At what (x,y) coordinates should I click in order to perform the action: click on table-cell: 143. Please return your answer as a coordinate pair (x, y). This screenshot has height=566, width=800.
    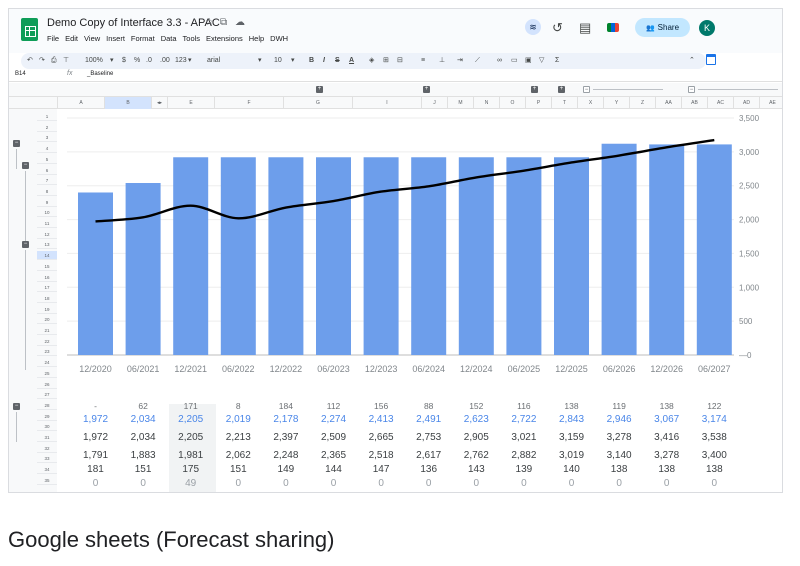
    Looking at the image, I should click on (476, 470).